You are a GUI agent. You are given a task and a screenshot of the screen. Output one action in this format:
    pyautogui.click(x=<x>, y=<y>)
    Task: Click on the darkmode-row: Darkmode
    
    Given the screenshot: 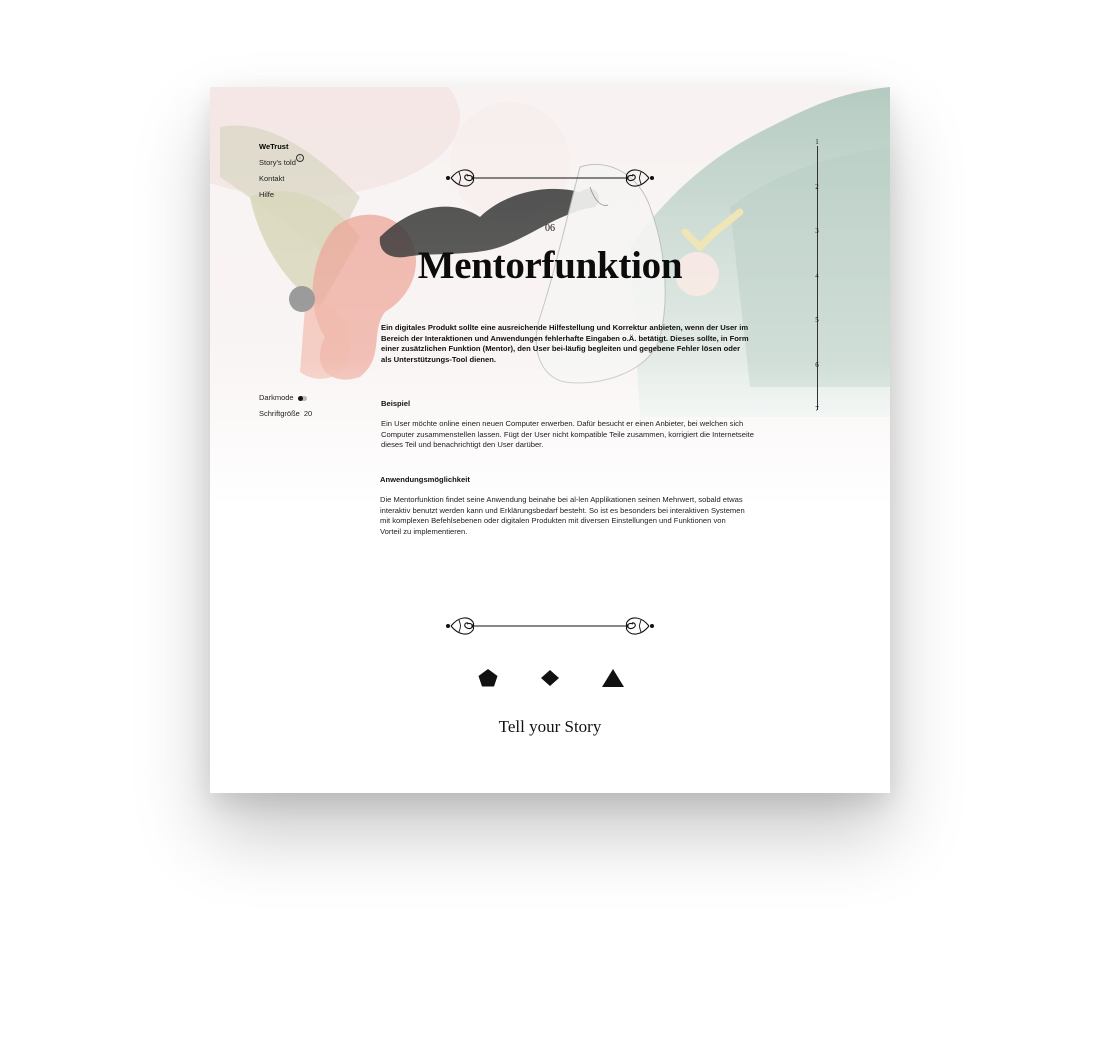 What is the action you would take?
    pyautogui.click(x=285, y=398)
    